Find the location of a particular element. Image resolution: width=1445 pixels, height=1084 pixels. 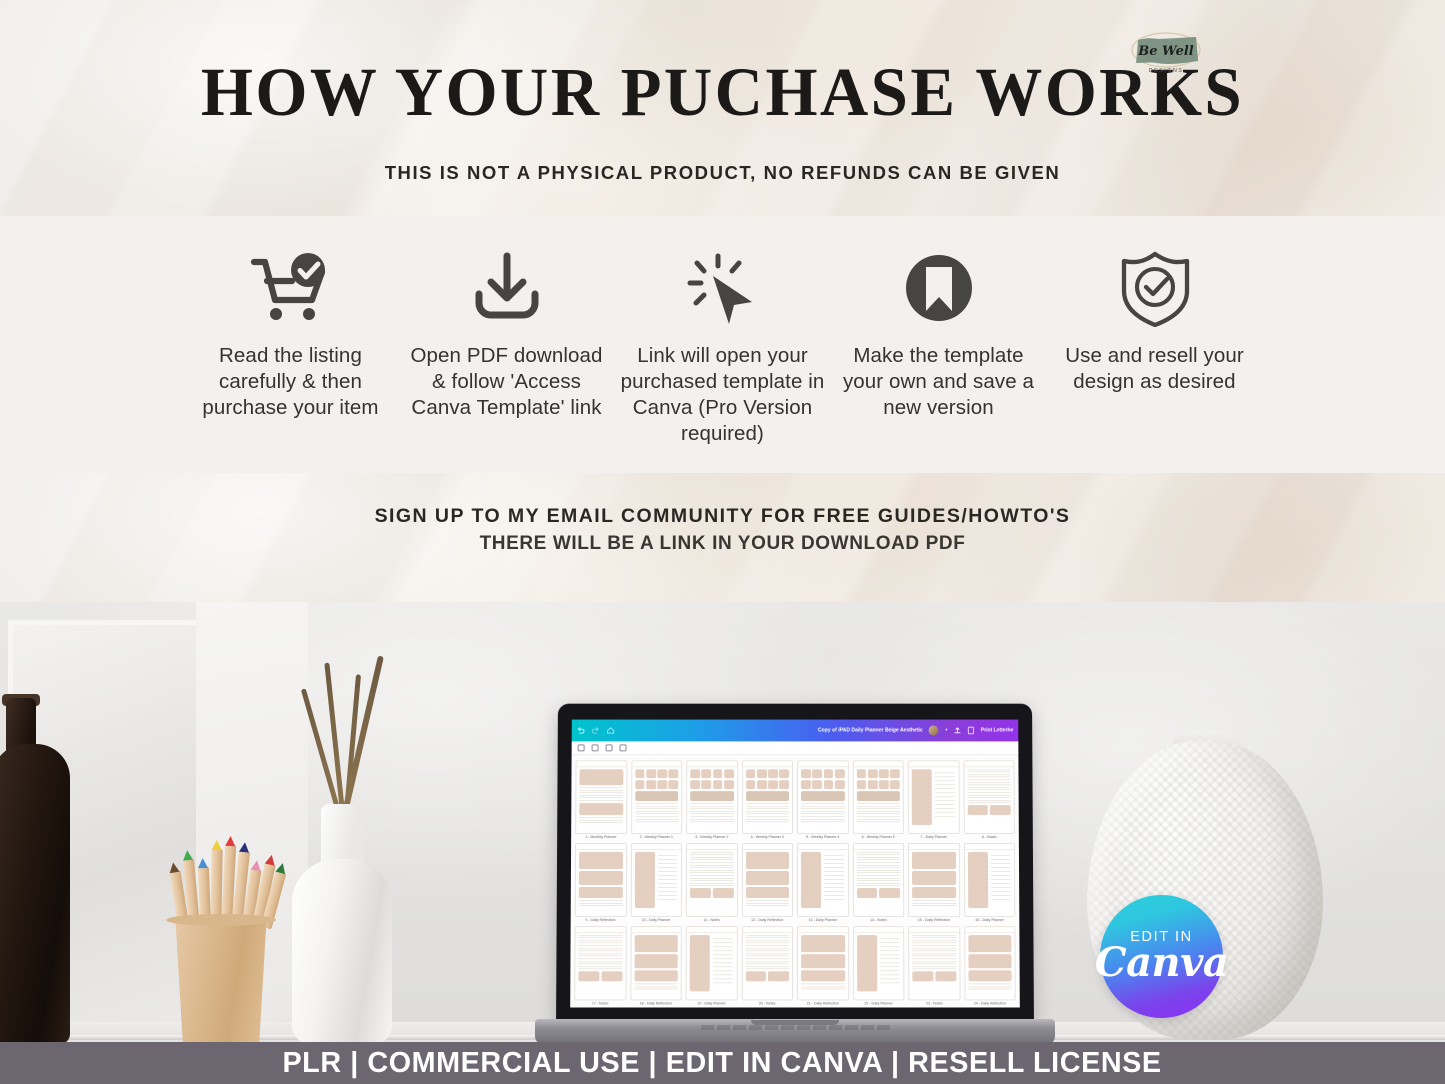

step-label: Use and resell your design as desired is located at coordinates (1154, 368).